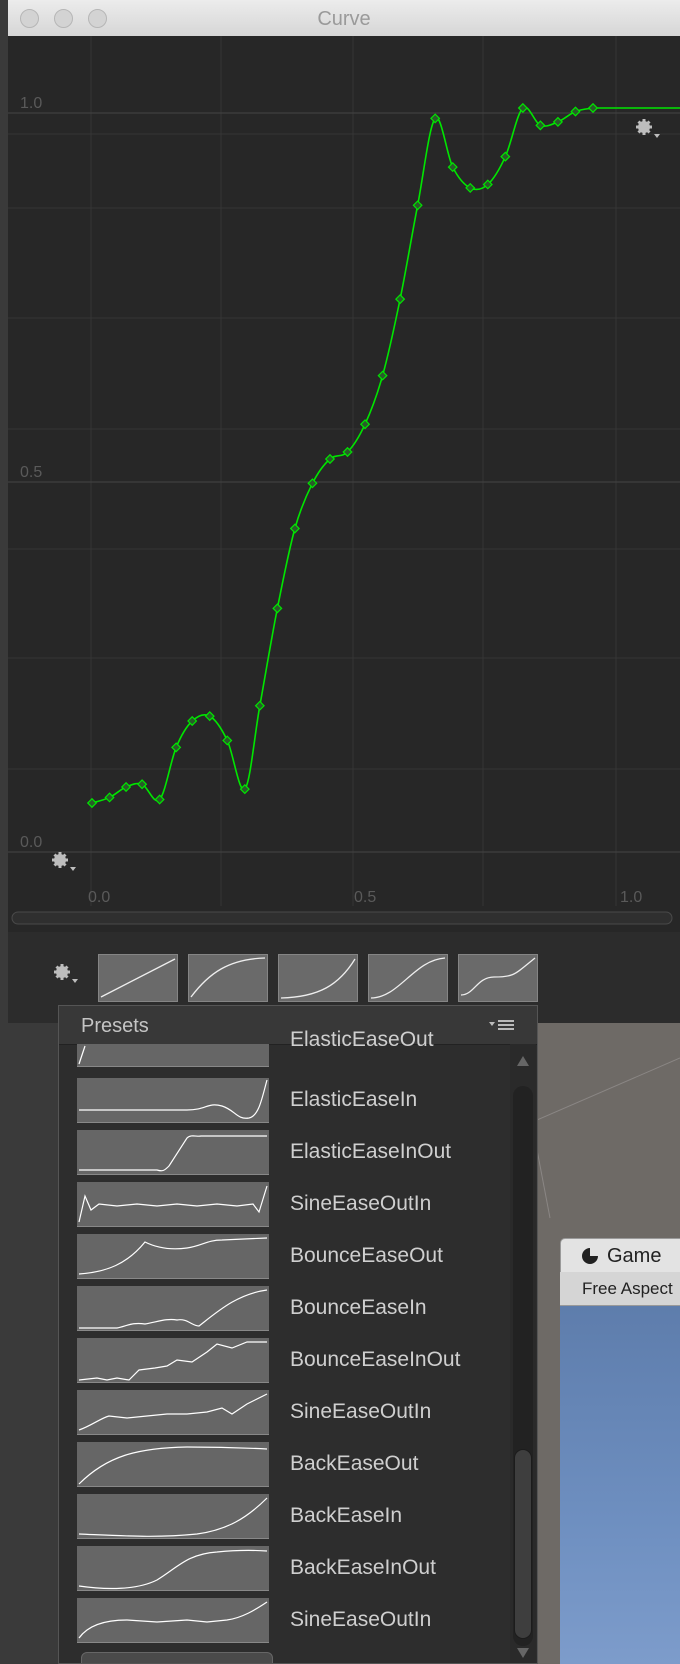  What do you see at coordinates (375, 1359) in the screenshot?
I see `preset-label: BounceEaseInOut` at bounding box center [375, 1359].